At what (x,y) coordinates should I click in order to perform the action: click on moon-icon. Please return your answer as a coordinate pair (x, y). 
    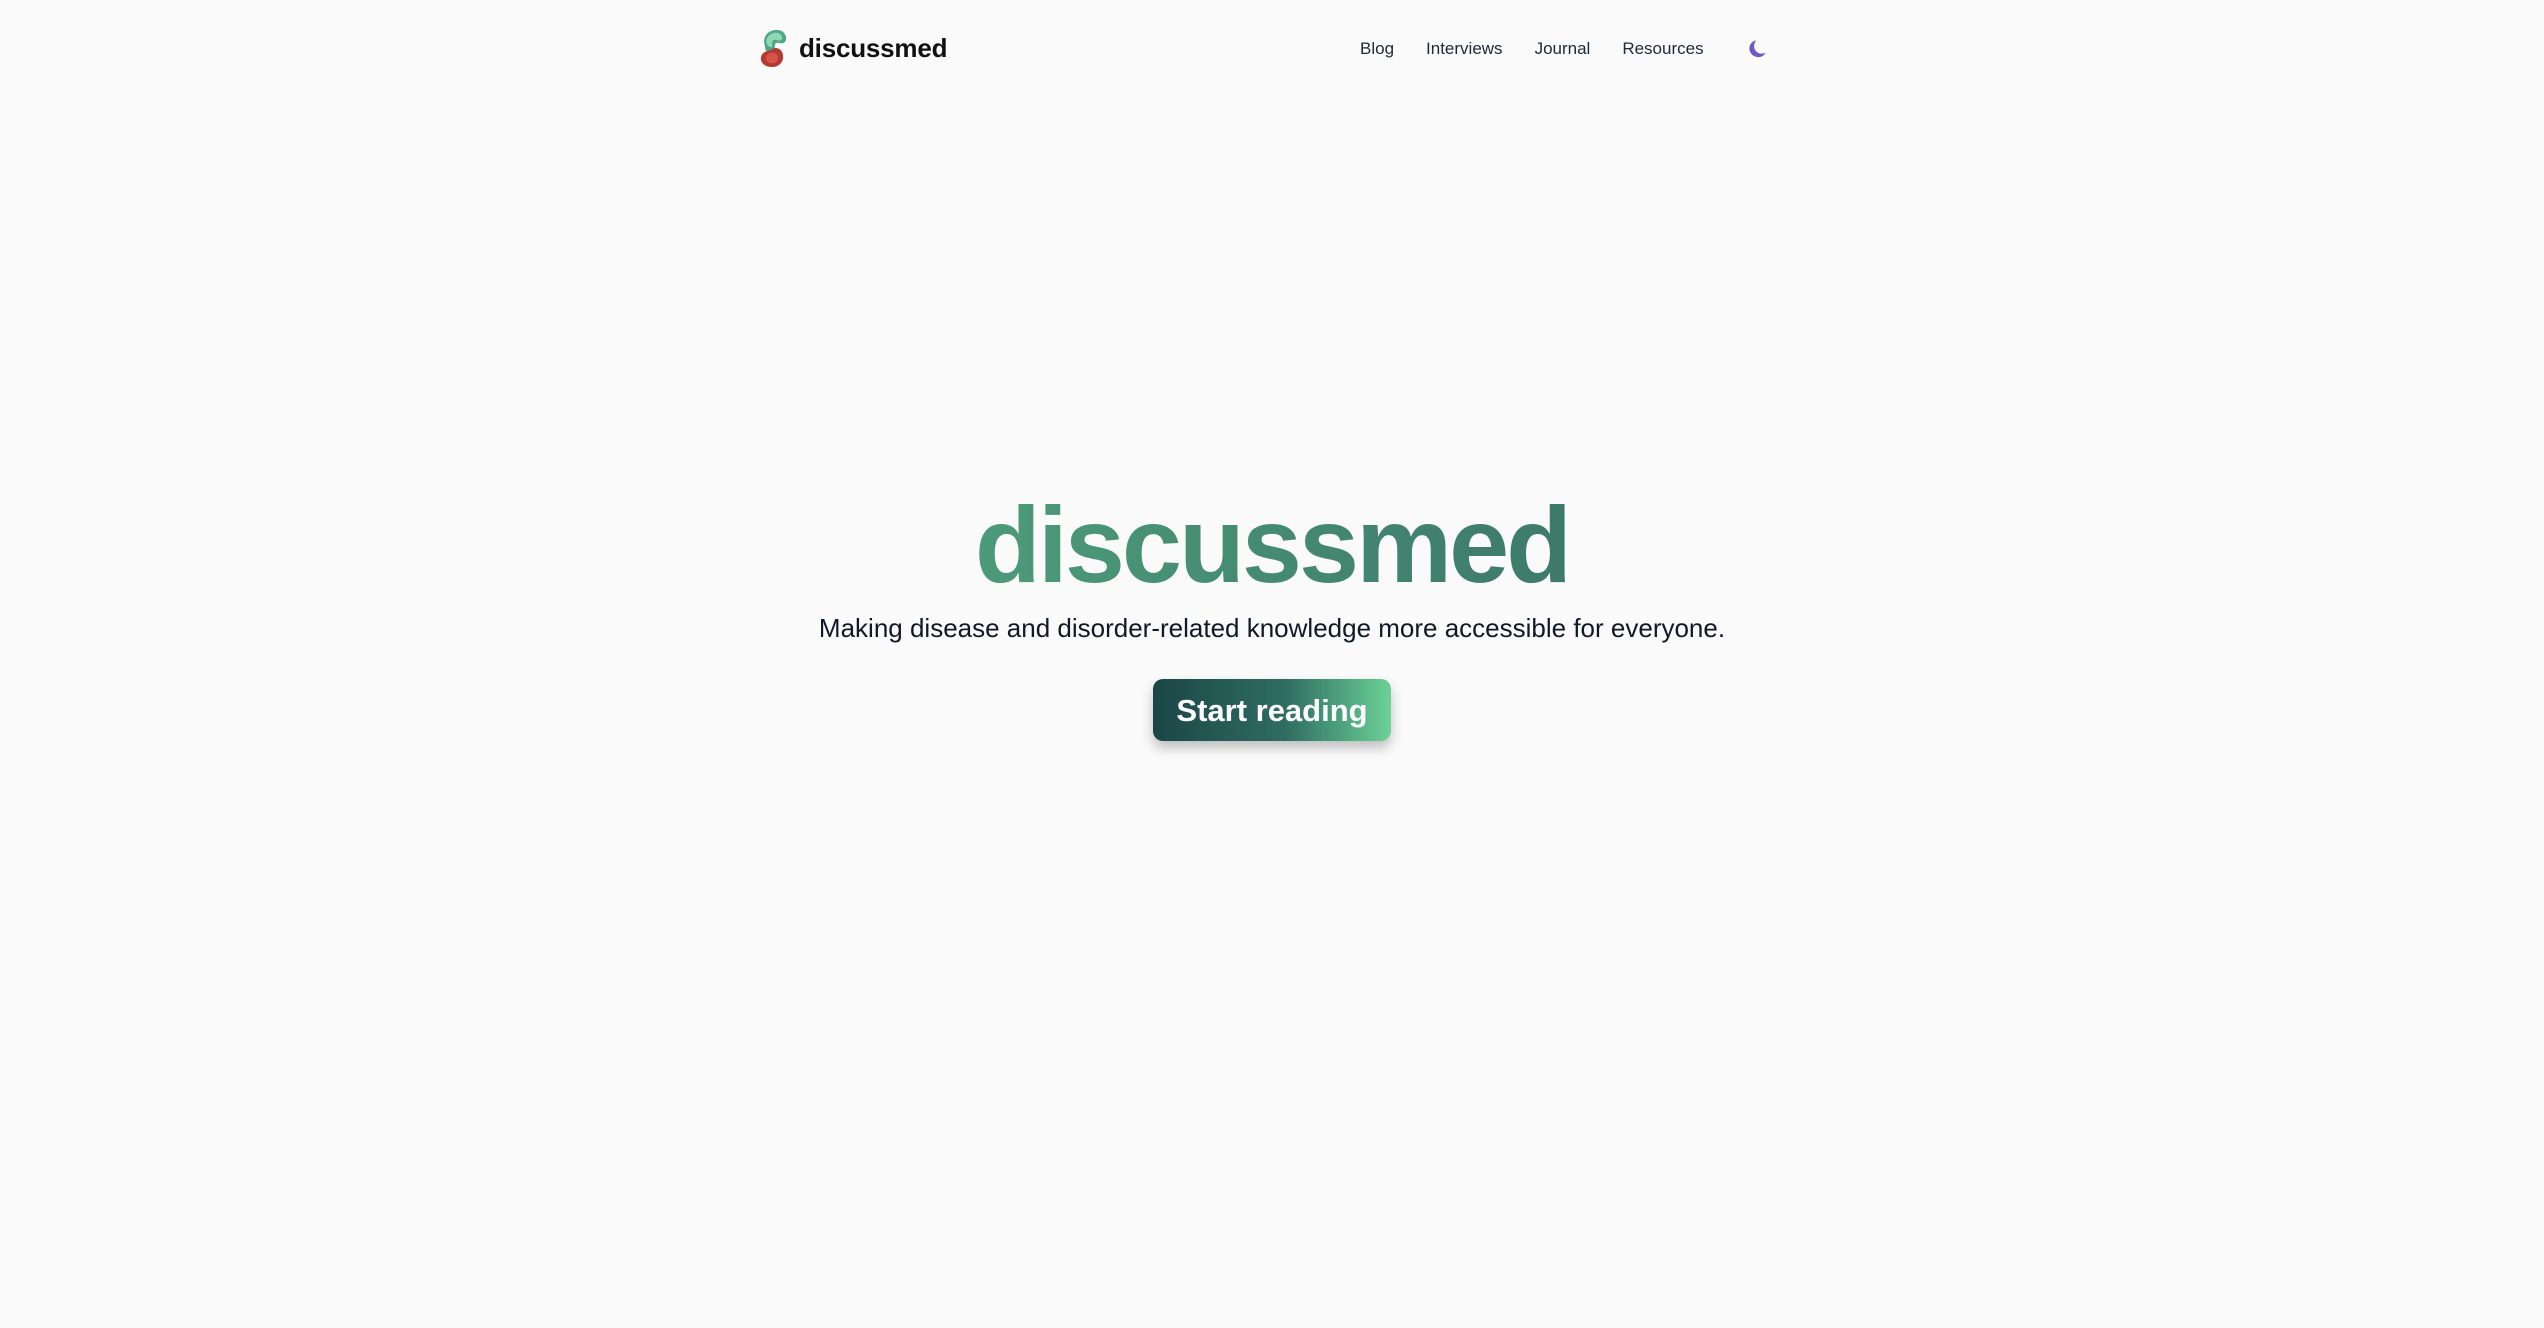
    Looking at the image, I should click on (1757, 49).